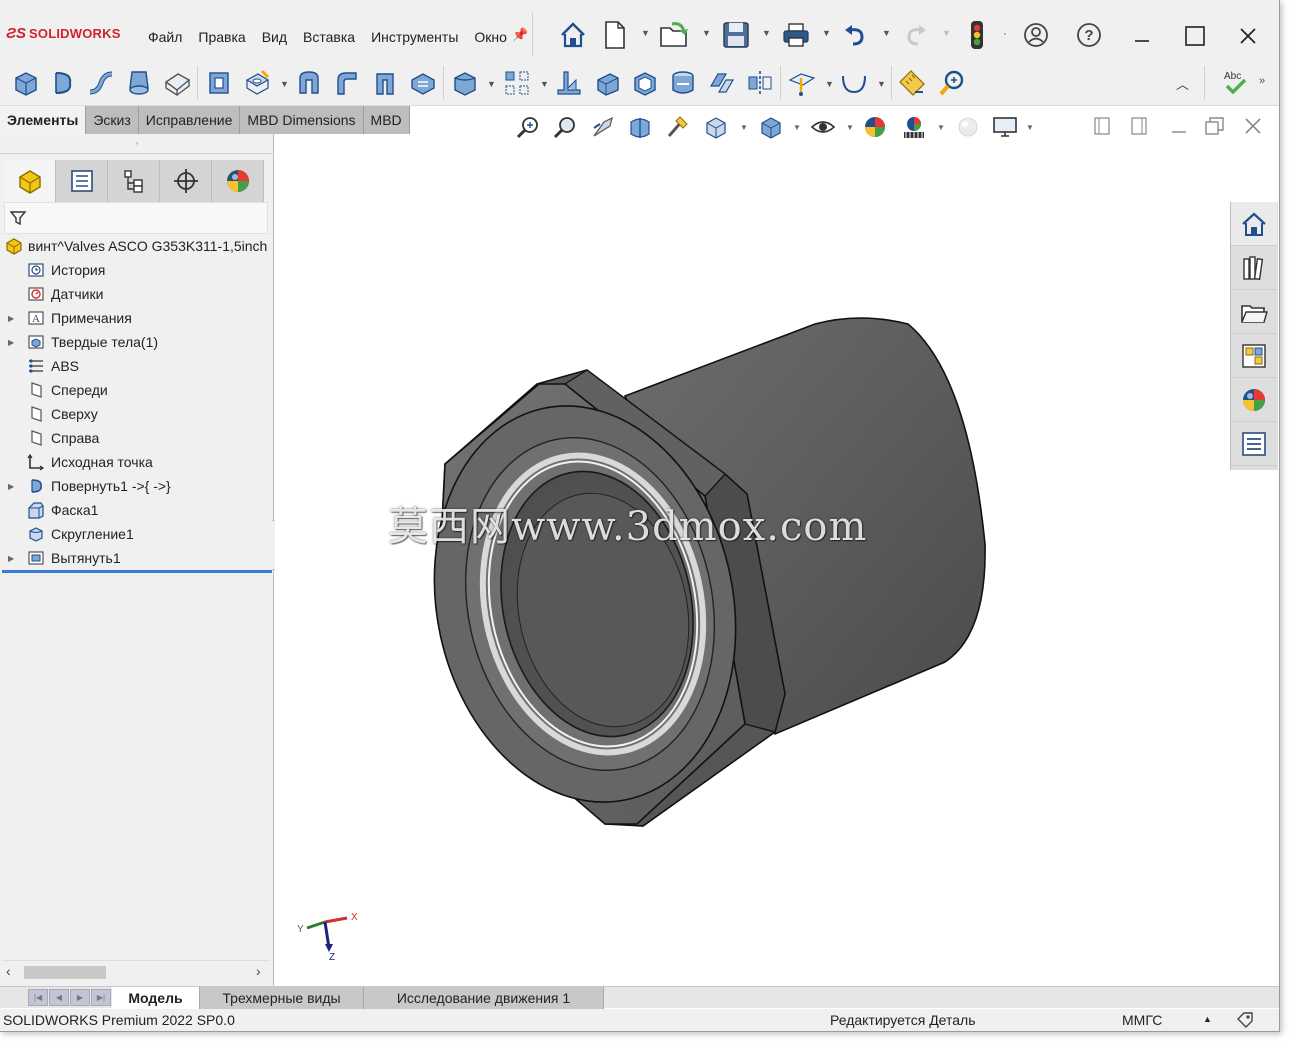 Image resolution: width=1308 pixels, height=1048 pixels. Describe the element at coordinates (490, 37) in the screenshot. I see `menu-window: Окно` at that location.